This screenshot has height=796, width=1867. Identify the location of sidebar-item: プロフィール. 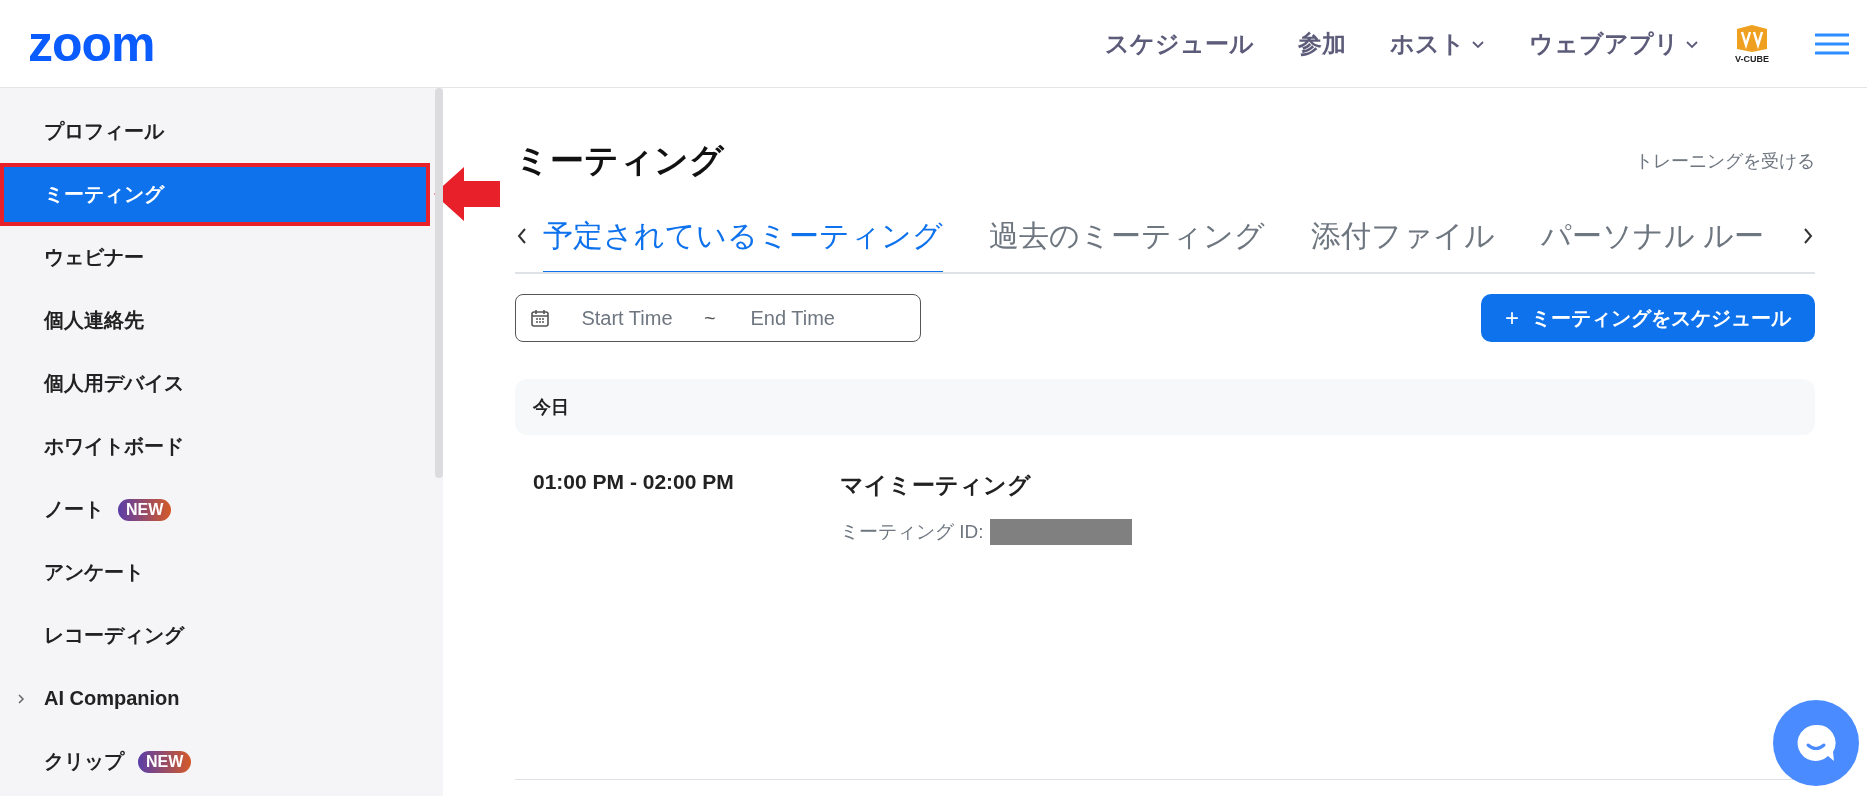
(215, 131).